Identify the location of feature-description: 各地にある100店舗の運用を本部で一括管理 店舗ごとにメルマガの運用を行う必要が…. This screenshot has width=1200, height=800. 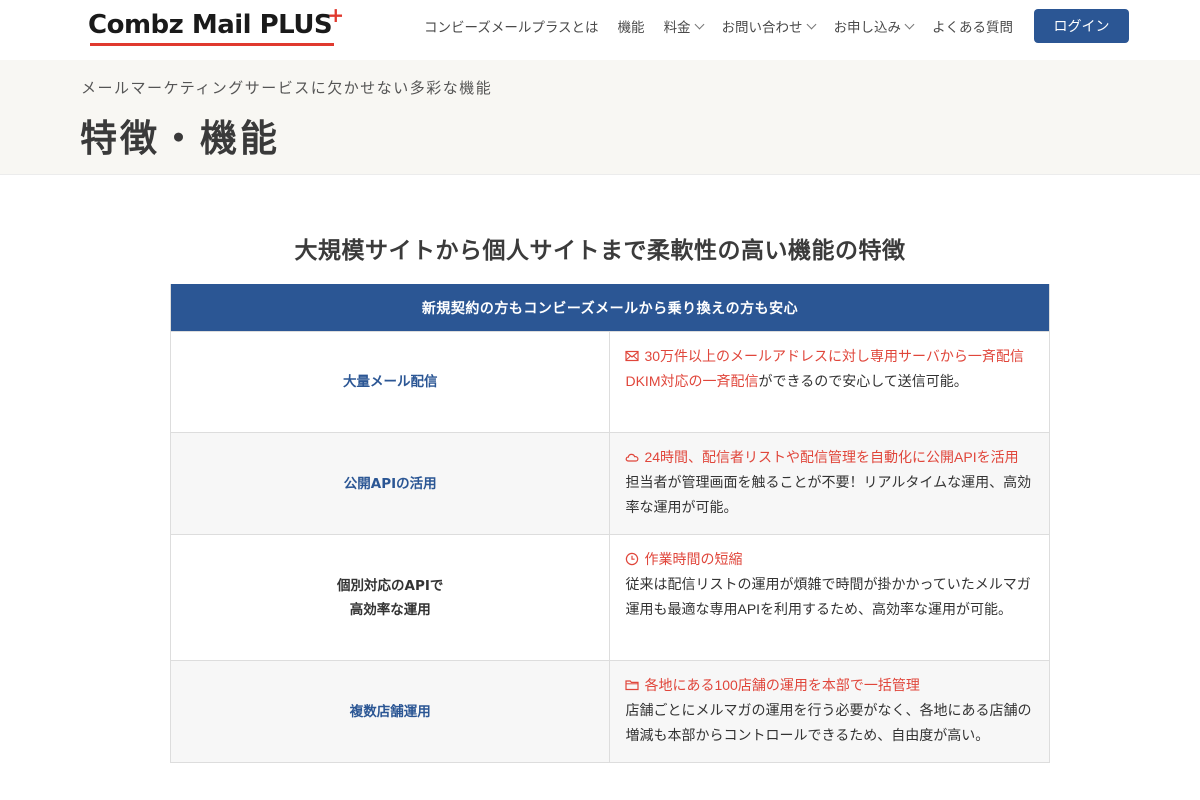
(829, 711).